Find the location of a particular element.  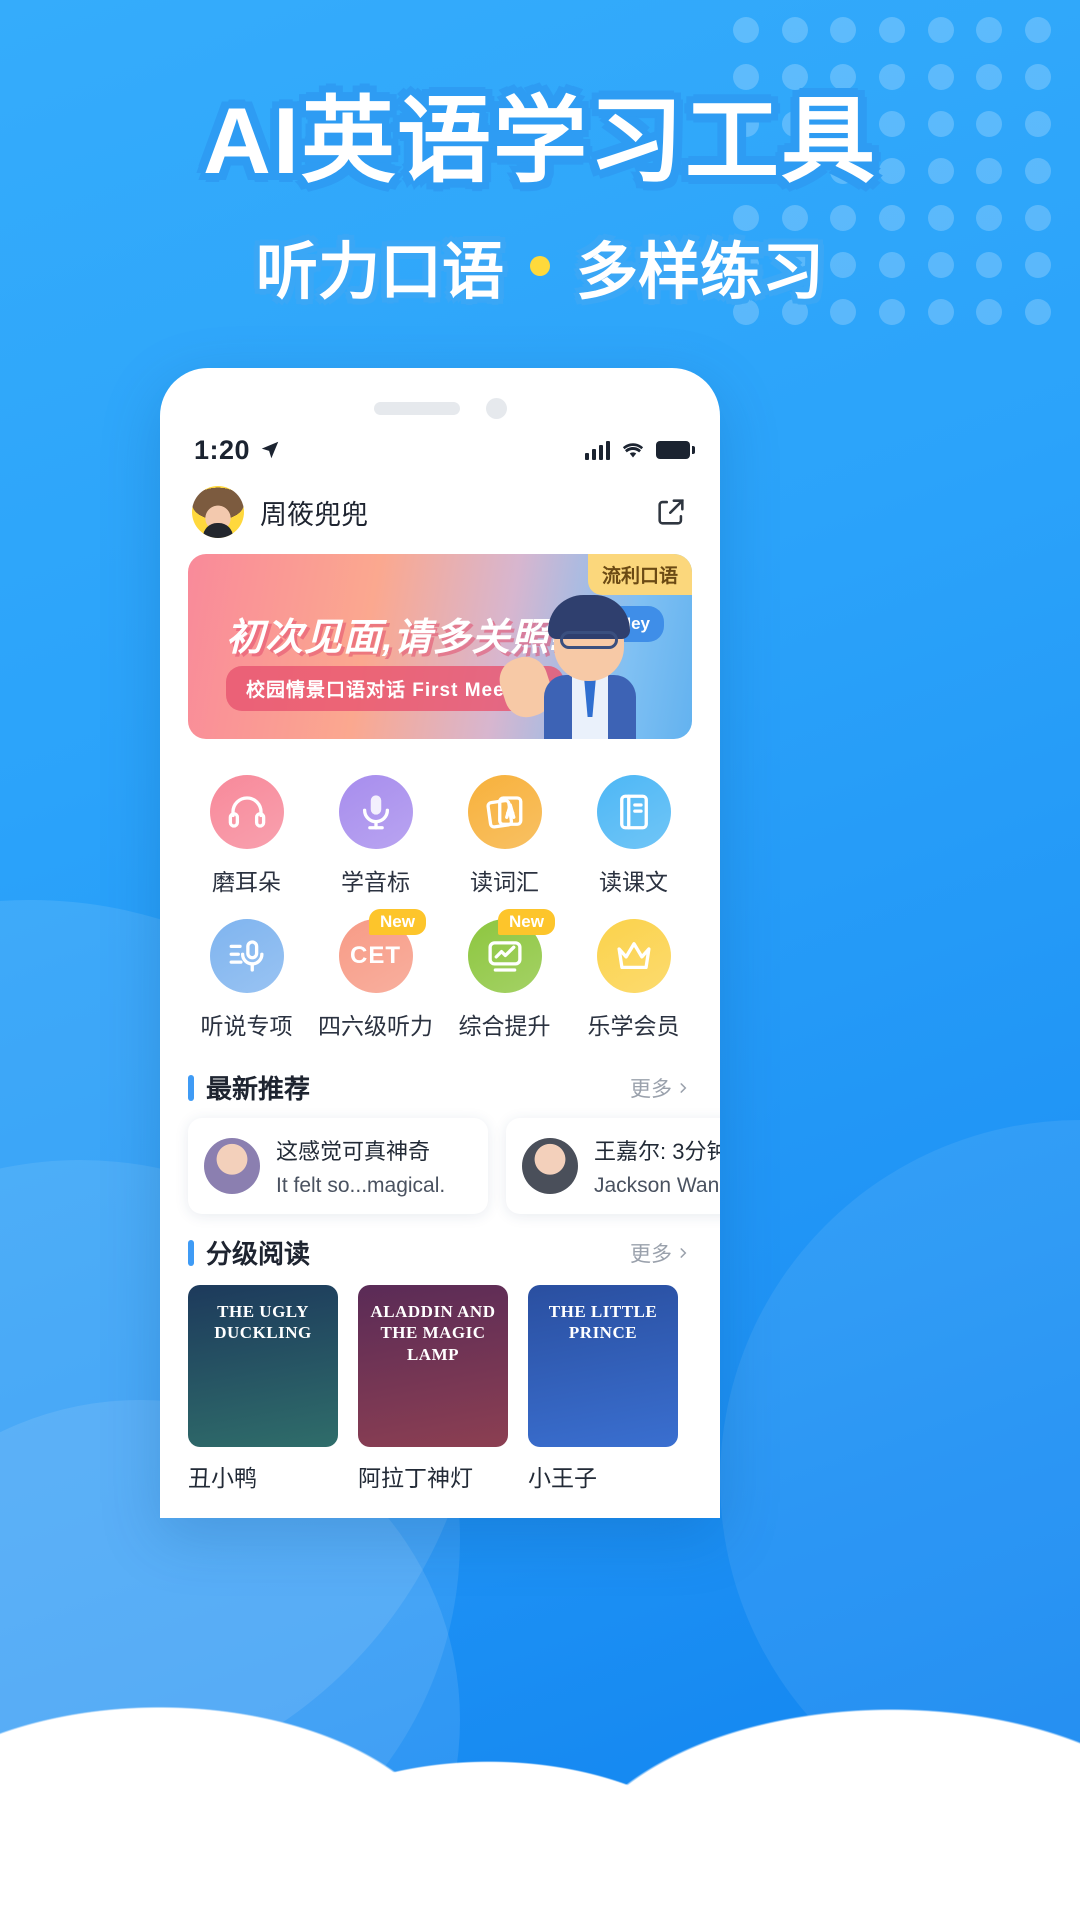

section-title-wrap: 听力FM is located at coordinates (242, 1515).